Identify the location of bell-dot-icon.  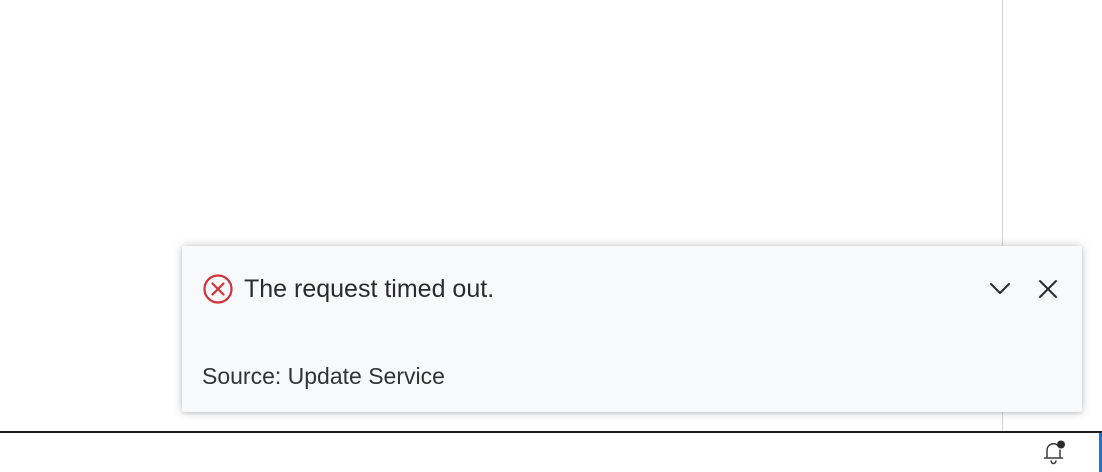
(1054, 452).